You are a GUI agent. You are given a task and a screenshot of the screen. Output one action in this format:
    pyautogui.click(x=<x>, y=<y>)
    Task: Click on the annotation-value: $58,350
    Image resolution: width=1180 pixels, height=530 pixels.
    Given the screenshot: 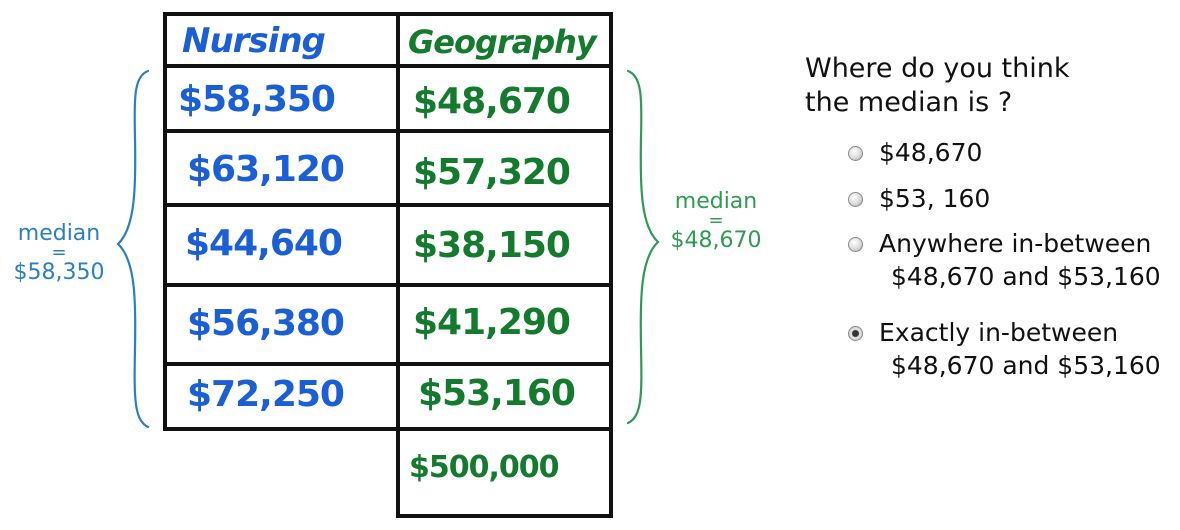 What is the action you would take?
    pyautogui.click(x=59, y=273)
    